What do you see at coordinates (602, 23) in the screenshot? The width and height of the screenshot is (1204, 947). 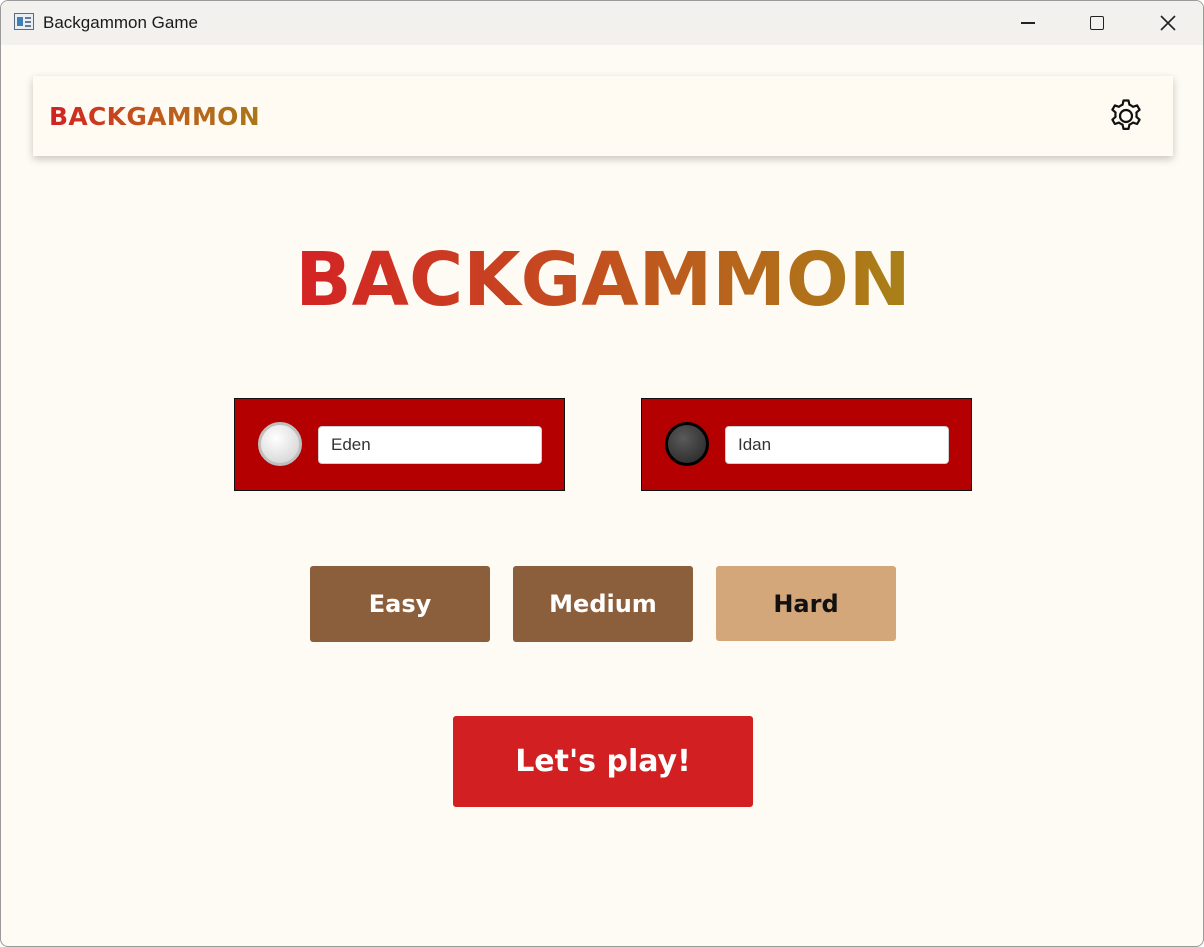 I see `title-bar: Backgammon Game` at bounding box center [602, 23].